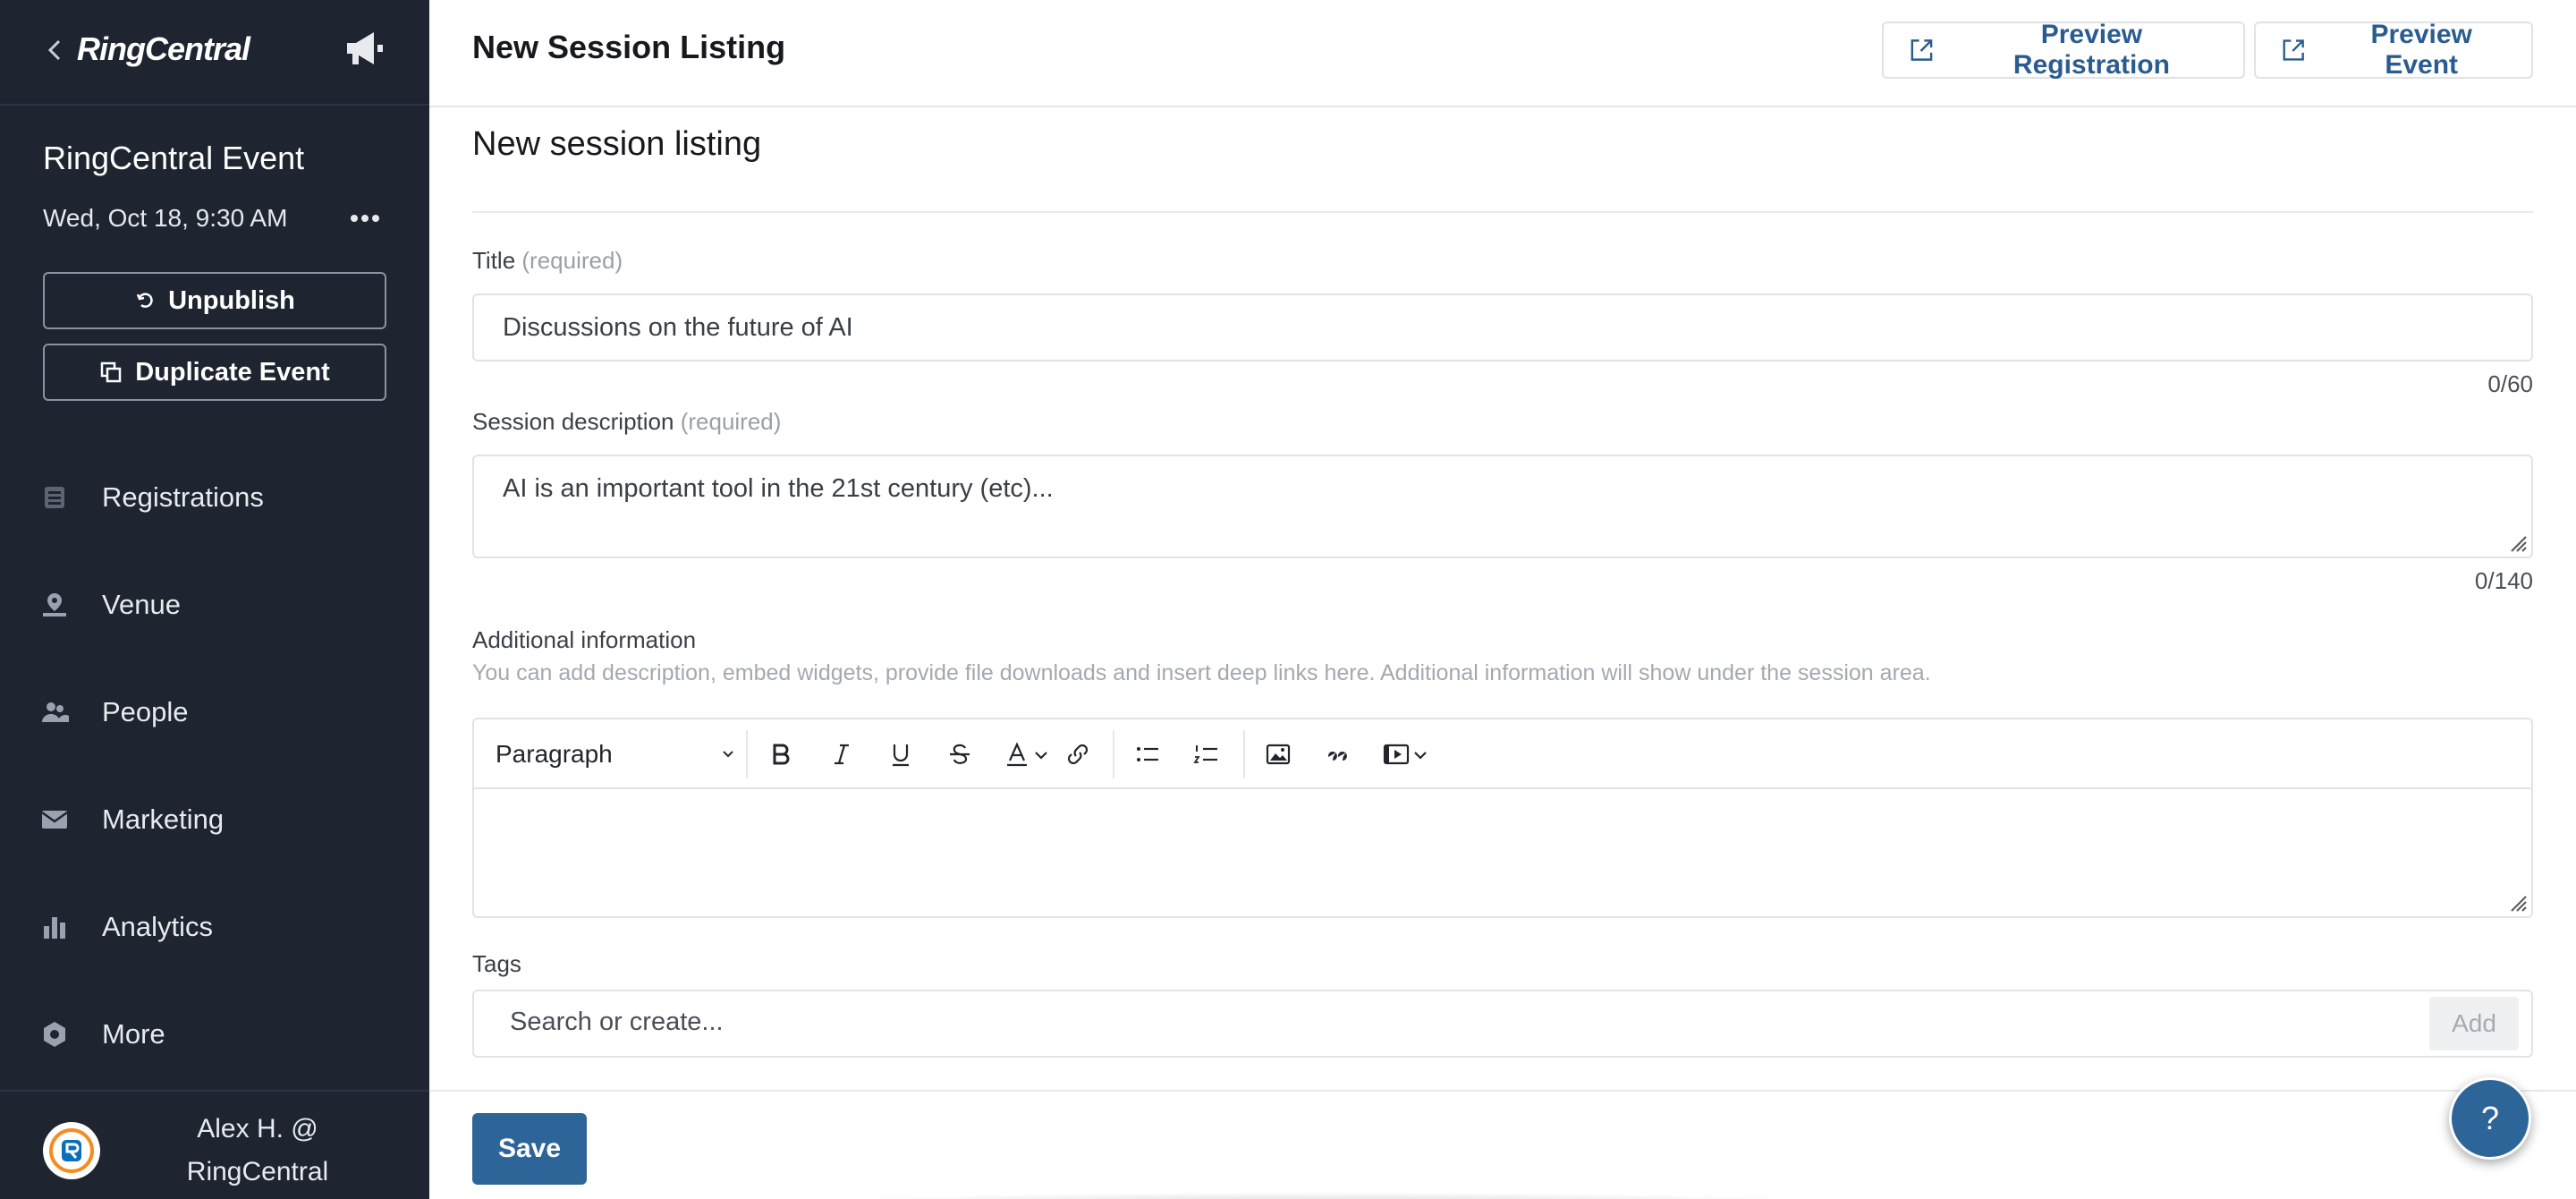 This screenshot has height=1199, width=2576. Describe the element at coordinates (174, 158) in the screenshot. I see `event-name: RingCentral Event` at that location.